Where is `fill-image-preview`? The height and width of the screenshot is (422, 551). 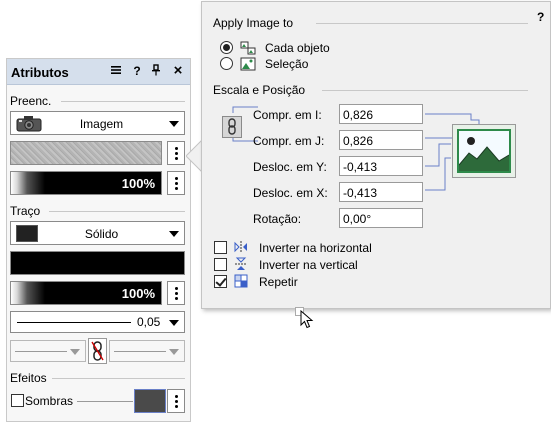
fill-image-preview is located at coordinates (86, 153).